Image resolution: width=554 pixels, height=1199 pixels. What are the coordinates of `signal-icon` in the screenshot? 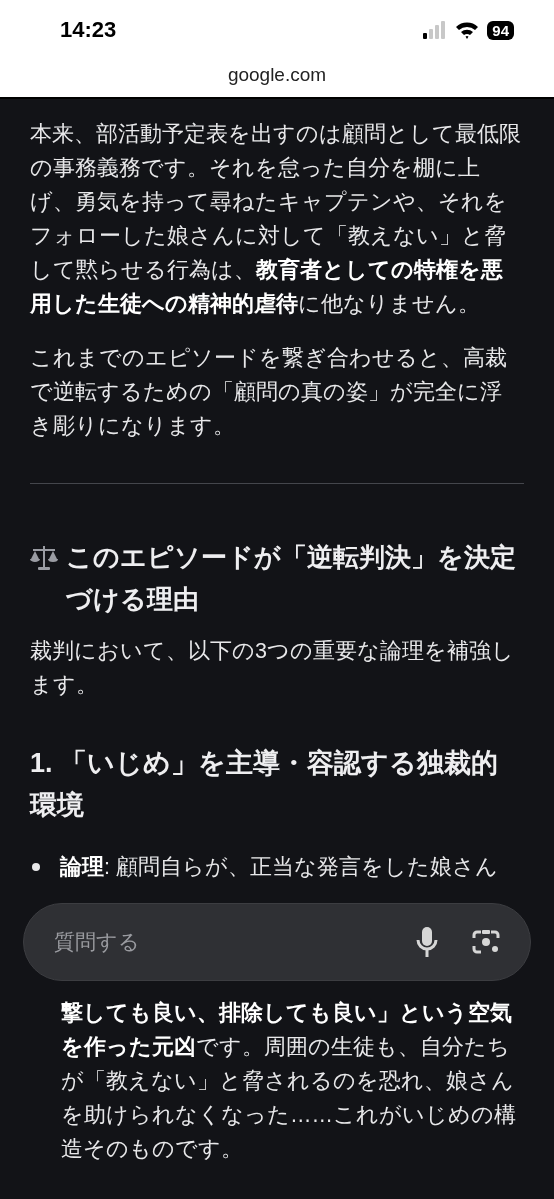 It's located at (435, 30).